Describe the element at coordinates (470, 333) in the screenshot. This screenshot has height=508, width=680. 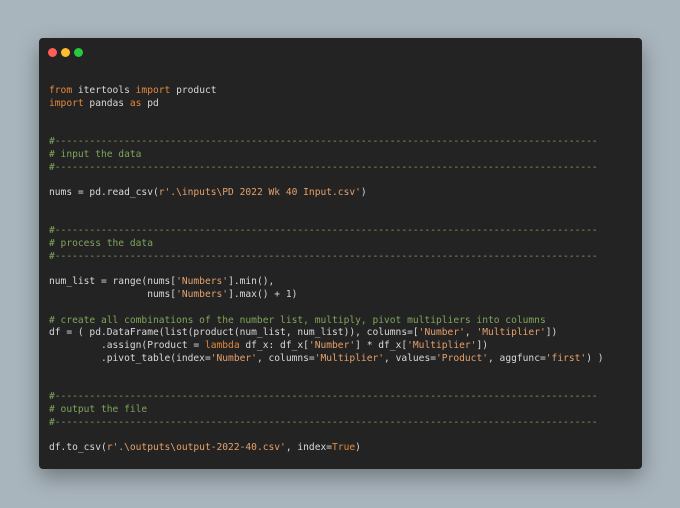
I see `code-token: ,` at that location.